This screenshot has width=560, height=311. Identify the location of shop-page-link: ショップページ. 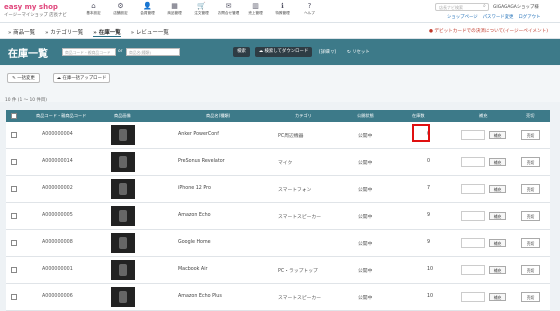
(462, 17).